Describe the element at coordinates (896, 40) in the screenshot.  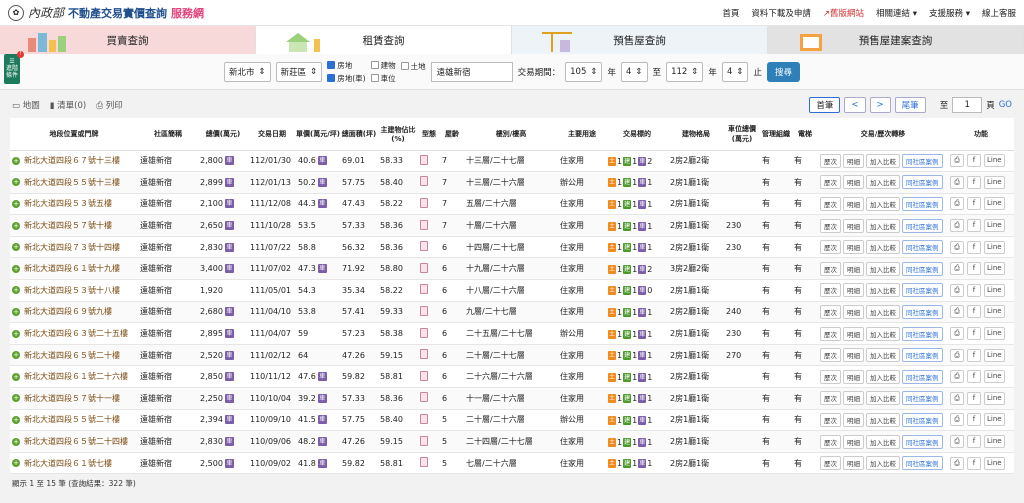
I see `tab-presale-project: 預售屋建案查詢` at that location.